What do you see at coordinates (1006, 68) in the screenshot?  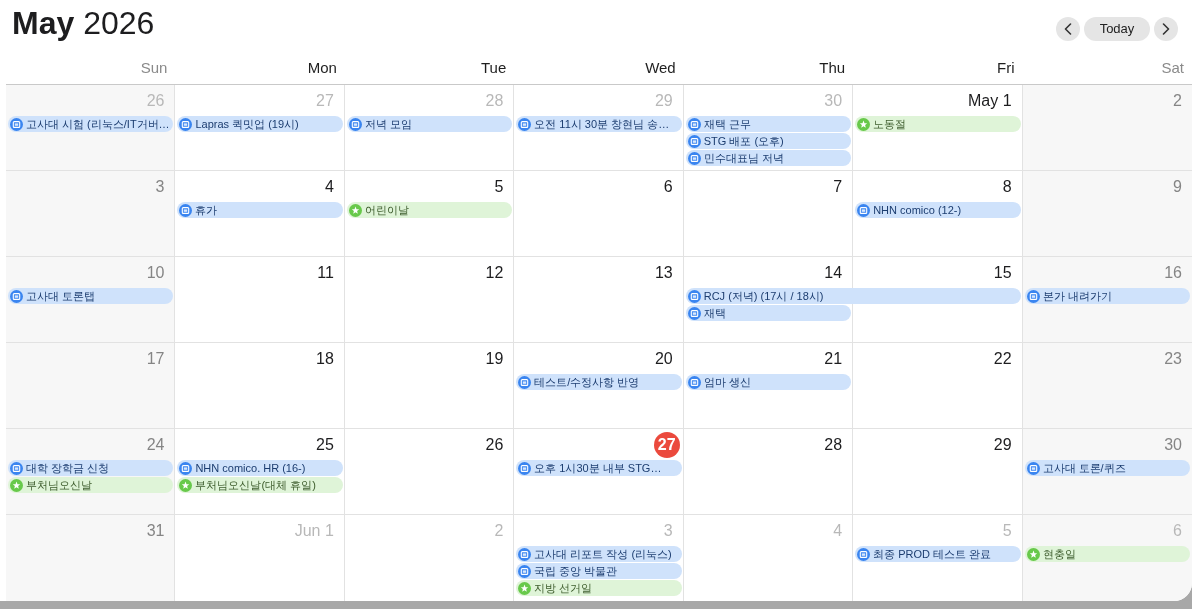 I see `weekday-label: Fri` at bounding box center [1006, 68].